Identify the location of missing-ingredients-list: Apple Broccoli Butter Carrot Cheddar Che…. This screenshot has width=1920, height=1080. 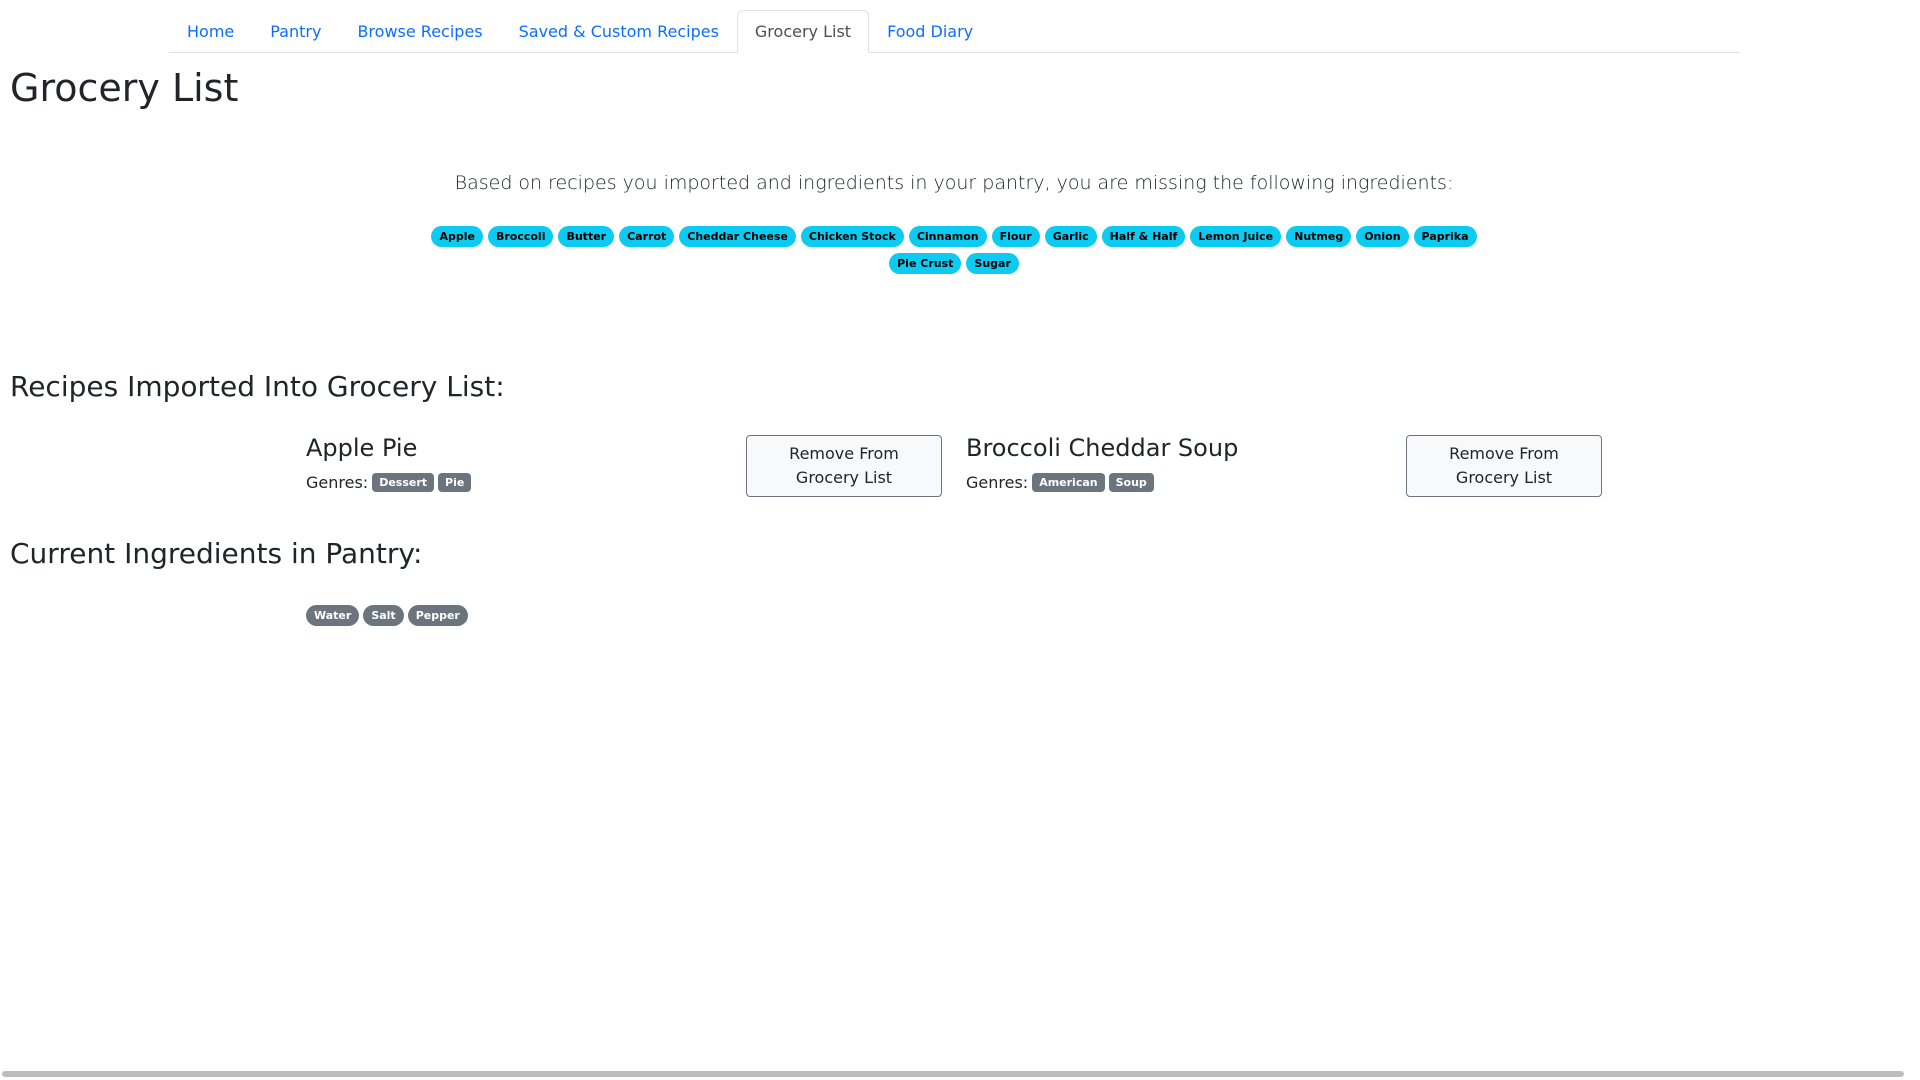
(954, 250).